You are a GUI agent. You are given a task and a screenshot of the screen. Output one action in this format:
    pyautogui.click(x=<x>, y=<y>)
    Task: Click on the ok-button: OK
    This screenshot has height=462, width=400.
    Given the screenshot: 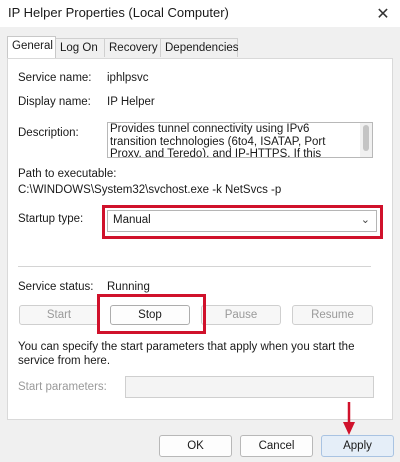 What is the action you would take?
    pyautogui.click(x=195, y=446)
    